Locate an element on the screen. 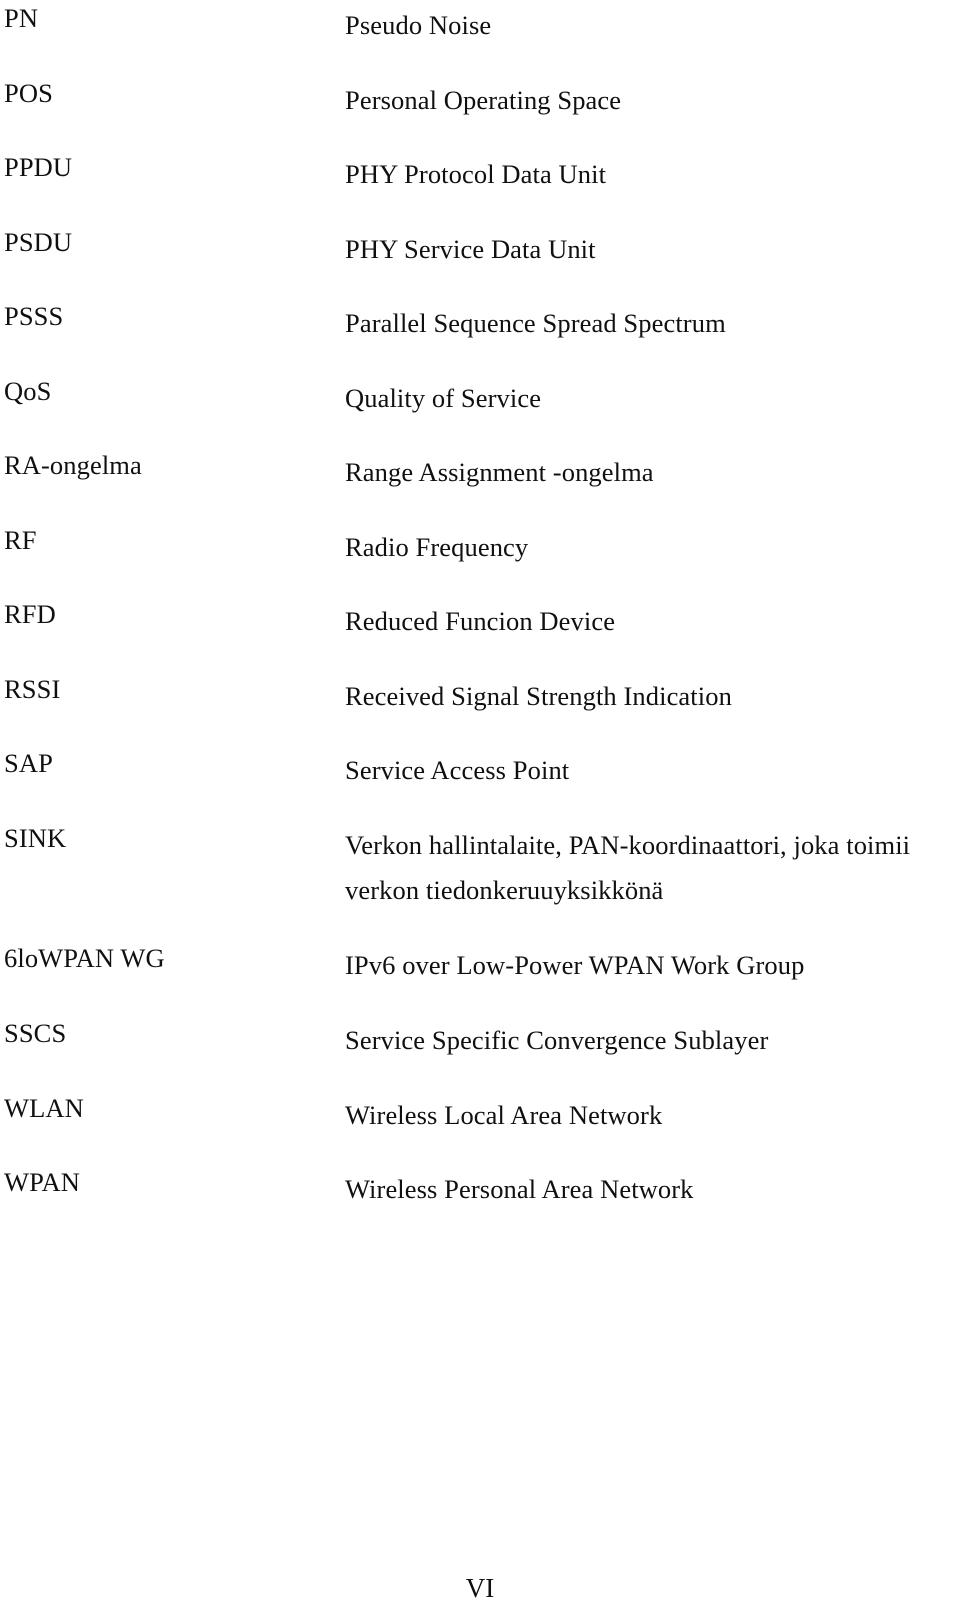 The width and height of the screenshot is (960, 1623). glossary-definition-line: Range Assignment -ongelma is located at coordinates (499, 472).